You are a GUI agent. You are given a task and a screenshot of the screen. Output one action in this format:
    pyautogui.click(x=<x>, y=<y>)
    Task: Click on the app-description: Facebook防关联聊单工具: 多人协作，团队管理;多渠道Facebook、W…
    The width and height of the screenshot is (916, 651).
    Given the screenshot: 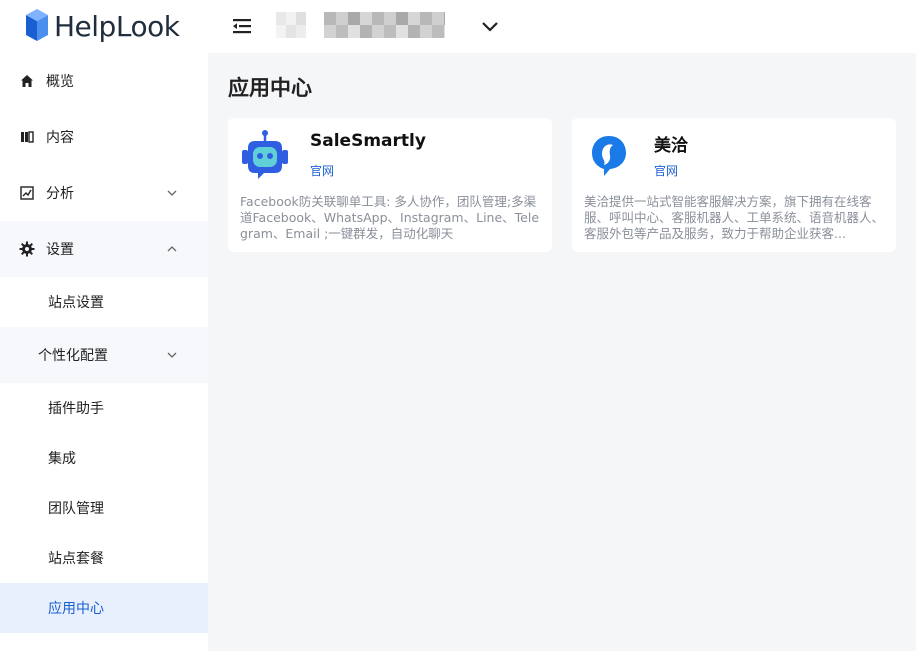 What is the action you would take?
    pyautogui.click(x=390, y=217)
    